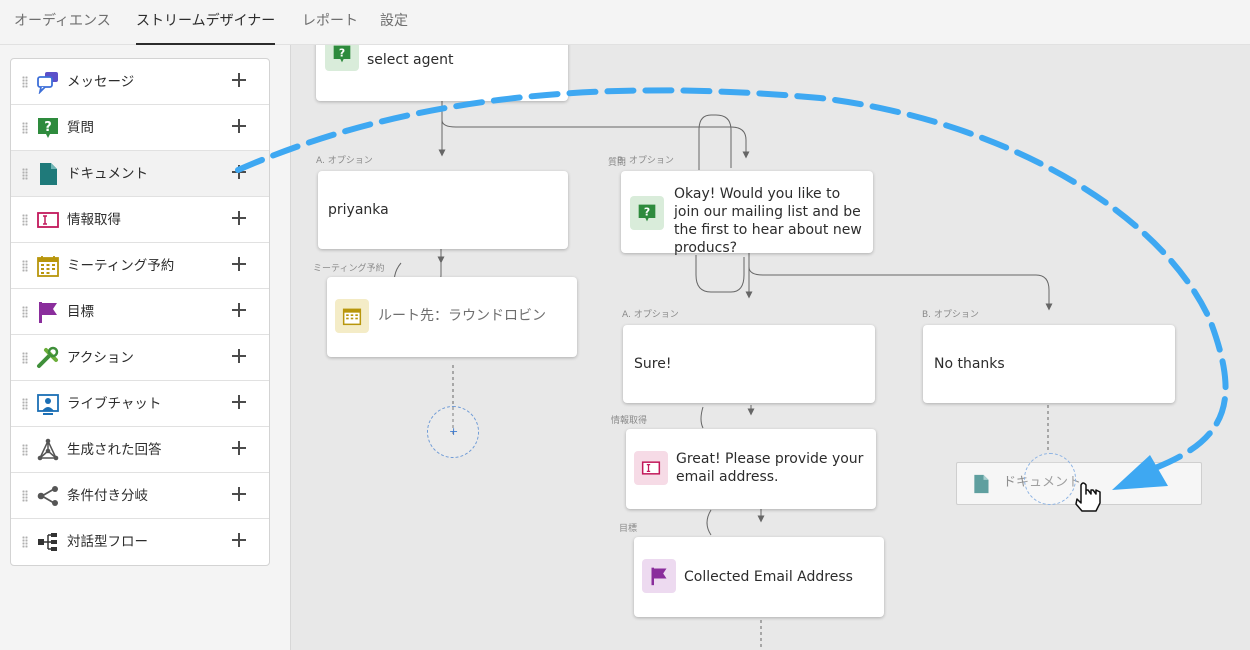  What do you see at coordinates (140, 358) in the screenshot?
I see `sidebar-item-action: アクション` at bounding box center [140, 358].